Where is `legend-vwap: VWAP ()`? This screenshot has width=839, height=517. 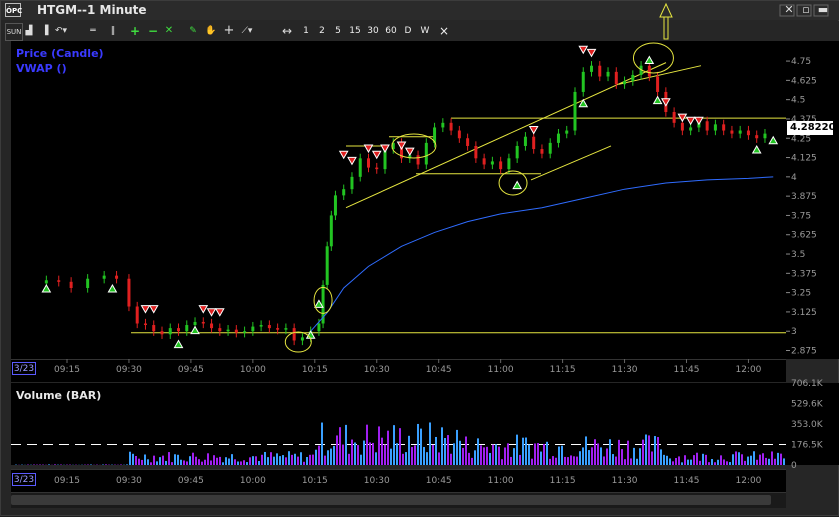
legend-vwap: VWAP () is located at coordinates (41, 68).